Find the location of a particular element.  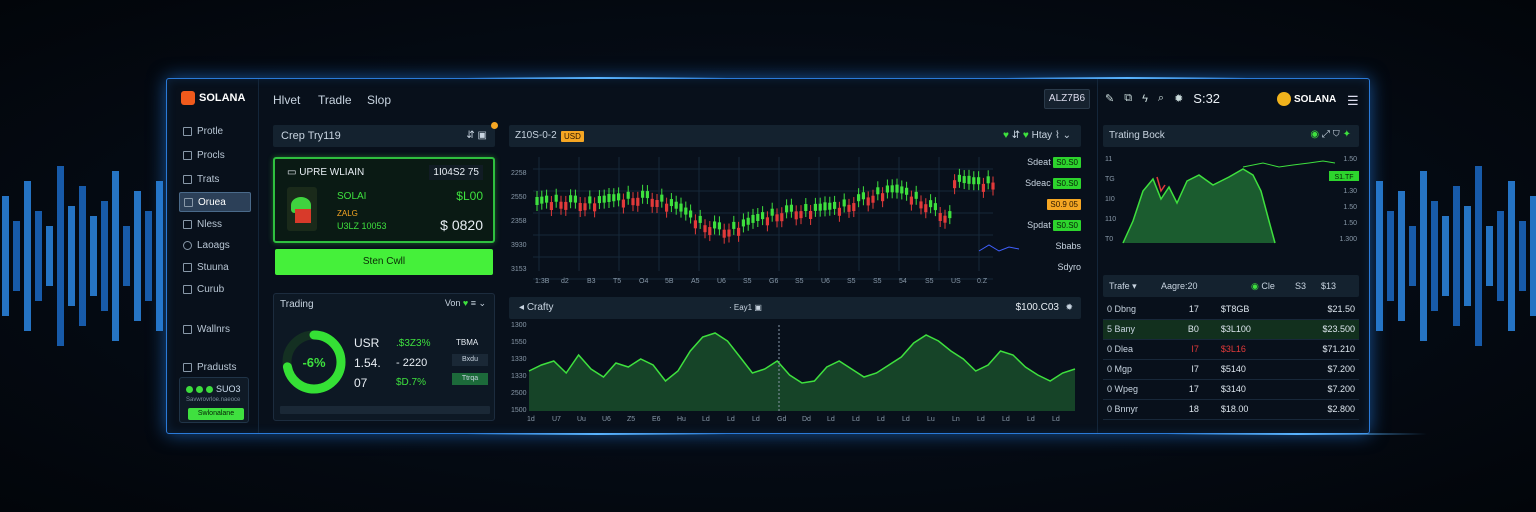

chart-controls: ♥ ⇵ ♥ Htay ⌇ ⌄ is located at coordinates (1037, 135).